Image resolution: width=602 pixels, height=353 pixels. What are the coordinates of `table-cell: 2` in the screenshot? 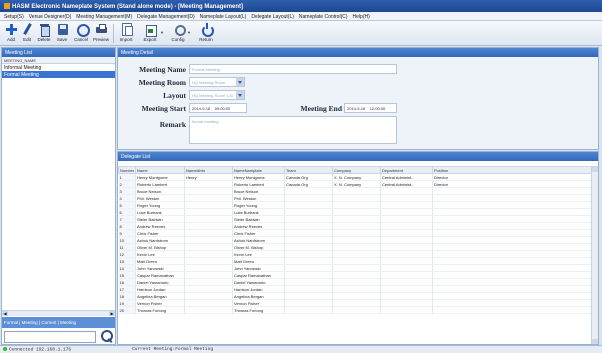 It's located at (127, 184).